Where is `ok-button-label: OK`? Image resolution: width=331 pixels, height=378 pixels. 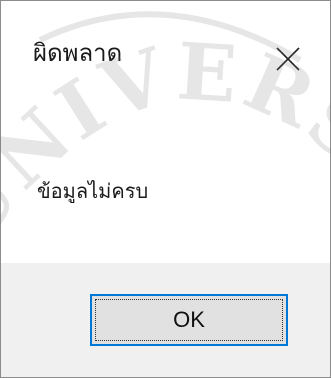 ok-button-label: OK is located at coordinates (189, 319).